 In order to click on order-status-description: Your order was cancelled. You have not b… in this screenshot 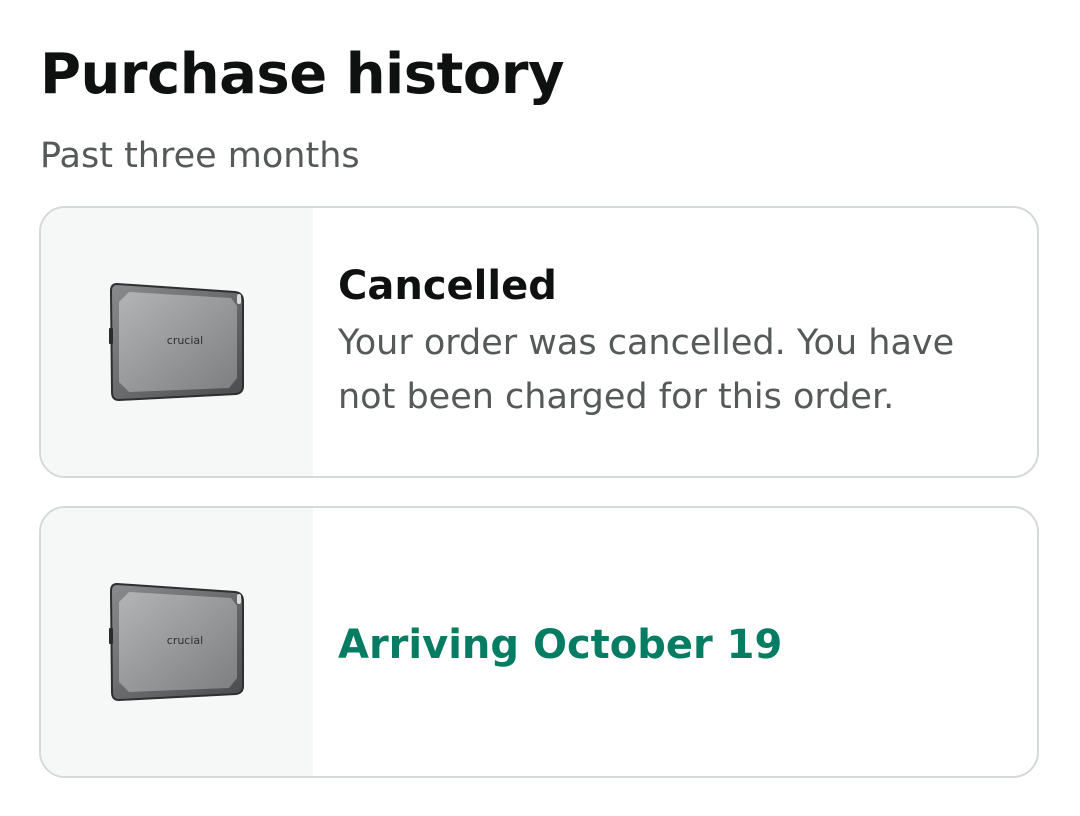, I will do `click(646, 370)`.